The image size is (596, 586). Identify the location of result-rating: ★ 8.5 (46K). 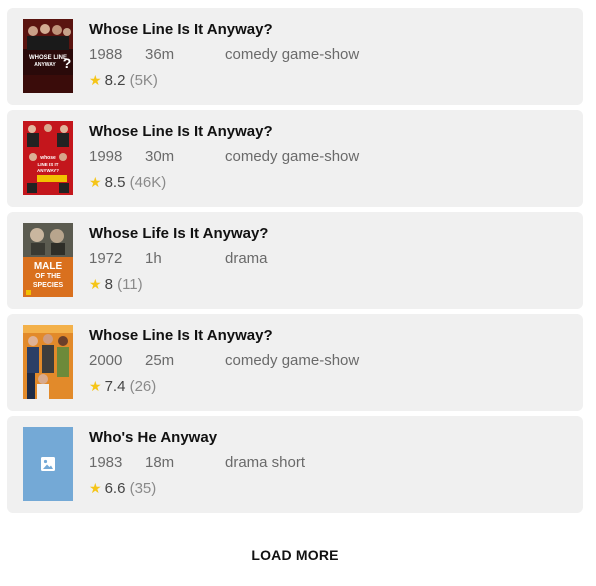
(331, 182).